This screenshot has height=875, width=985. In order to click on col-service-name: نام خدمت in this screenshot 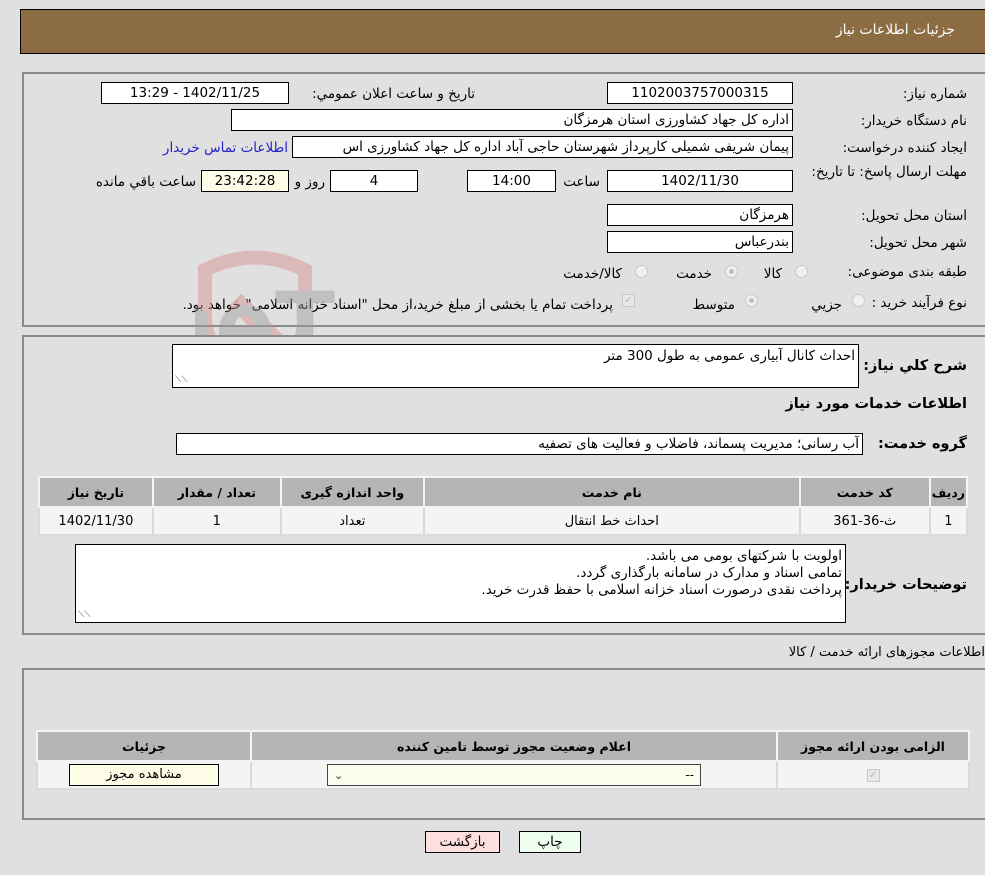, I will do `click(611, 492)`.